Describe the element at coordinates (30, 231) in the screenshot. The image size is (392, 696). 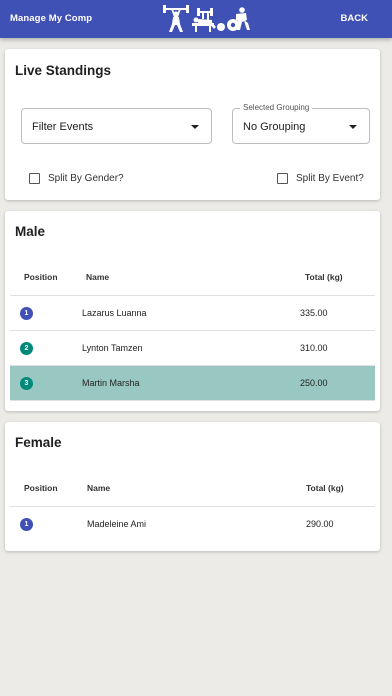
I see `group-title: Male` at that location.